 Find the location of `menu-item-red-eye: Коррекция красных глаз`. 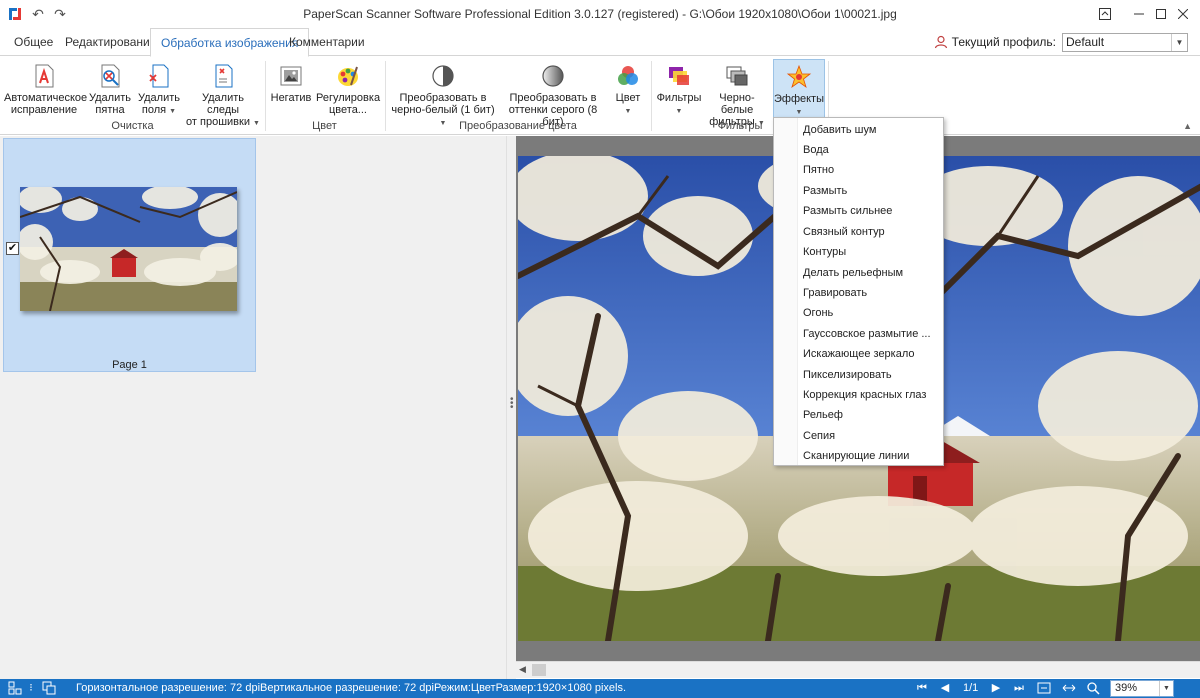

menu-item-red-eye: Коррекция красных глаз is located at coordinates (864, 395).